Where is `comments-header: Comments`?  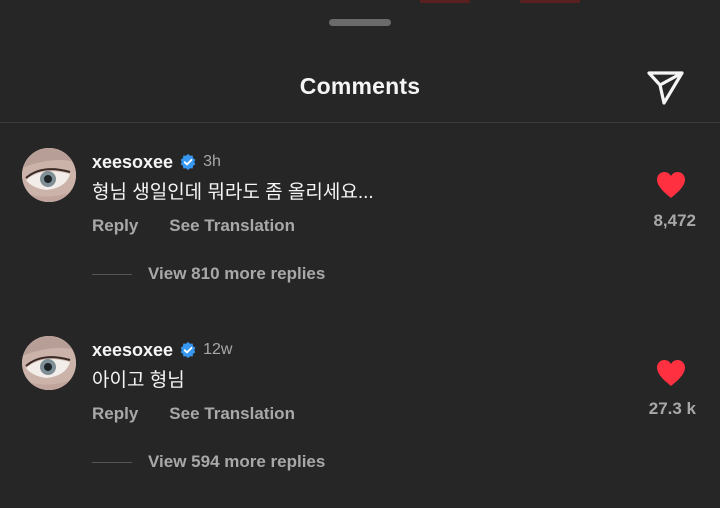 comments-header: Comments is located at coordinates (360, 86).